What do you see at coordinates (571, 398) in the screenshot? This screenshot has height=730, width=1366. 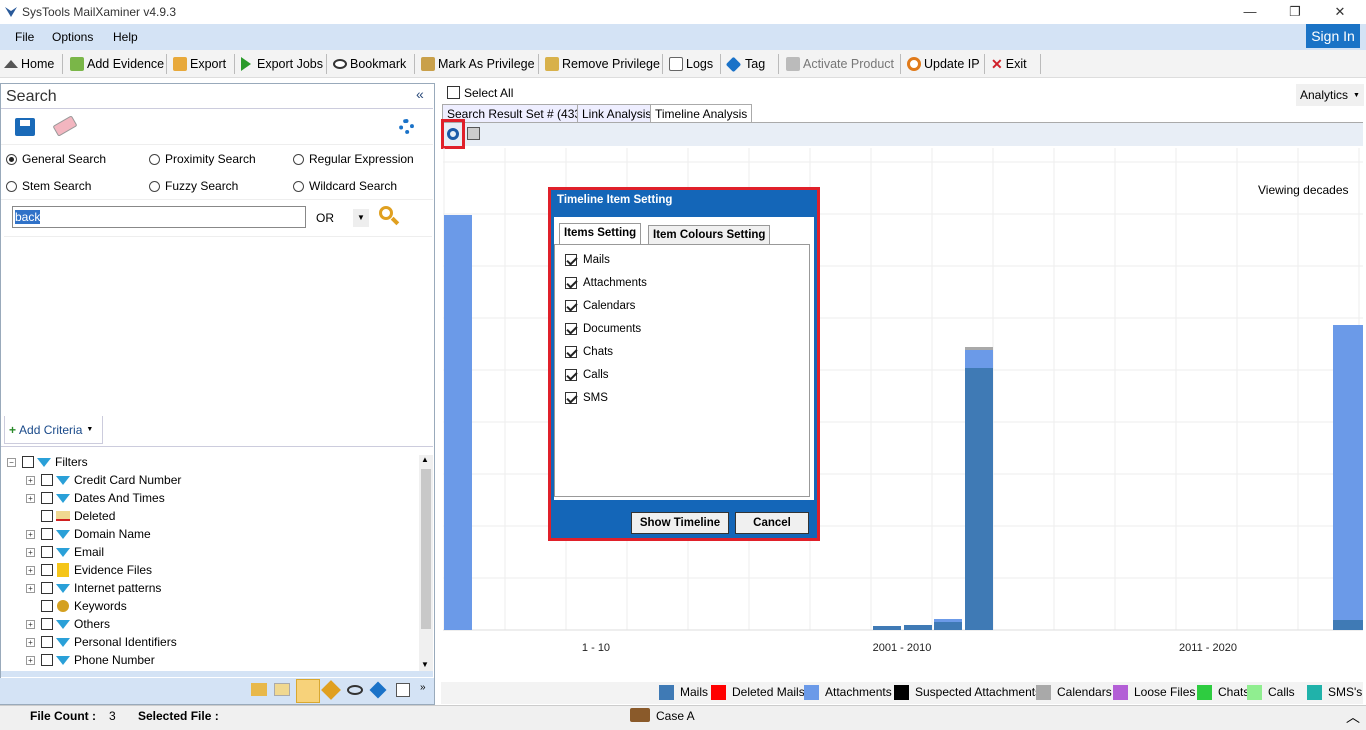 I see `sms-checkbox` at bounding box center [571, 398].